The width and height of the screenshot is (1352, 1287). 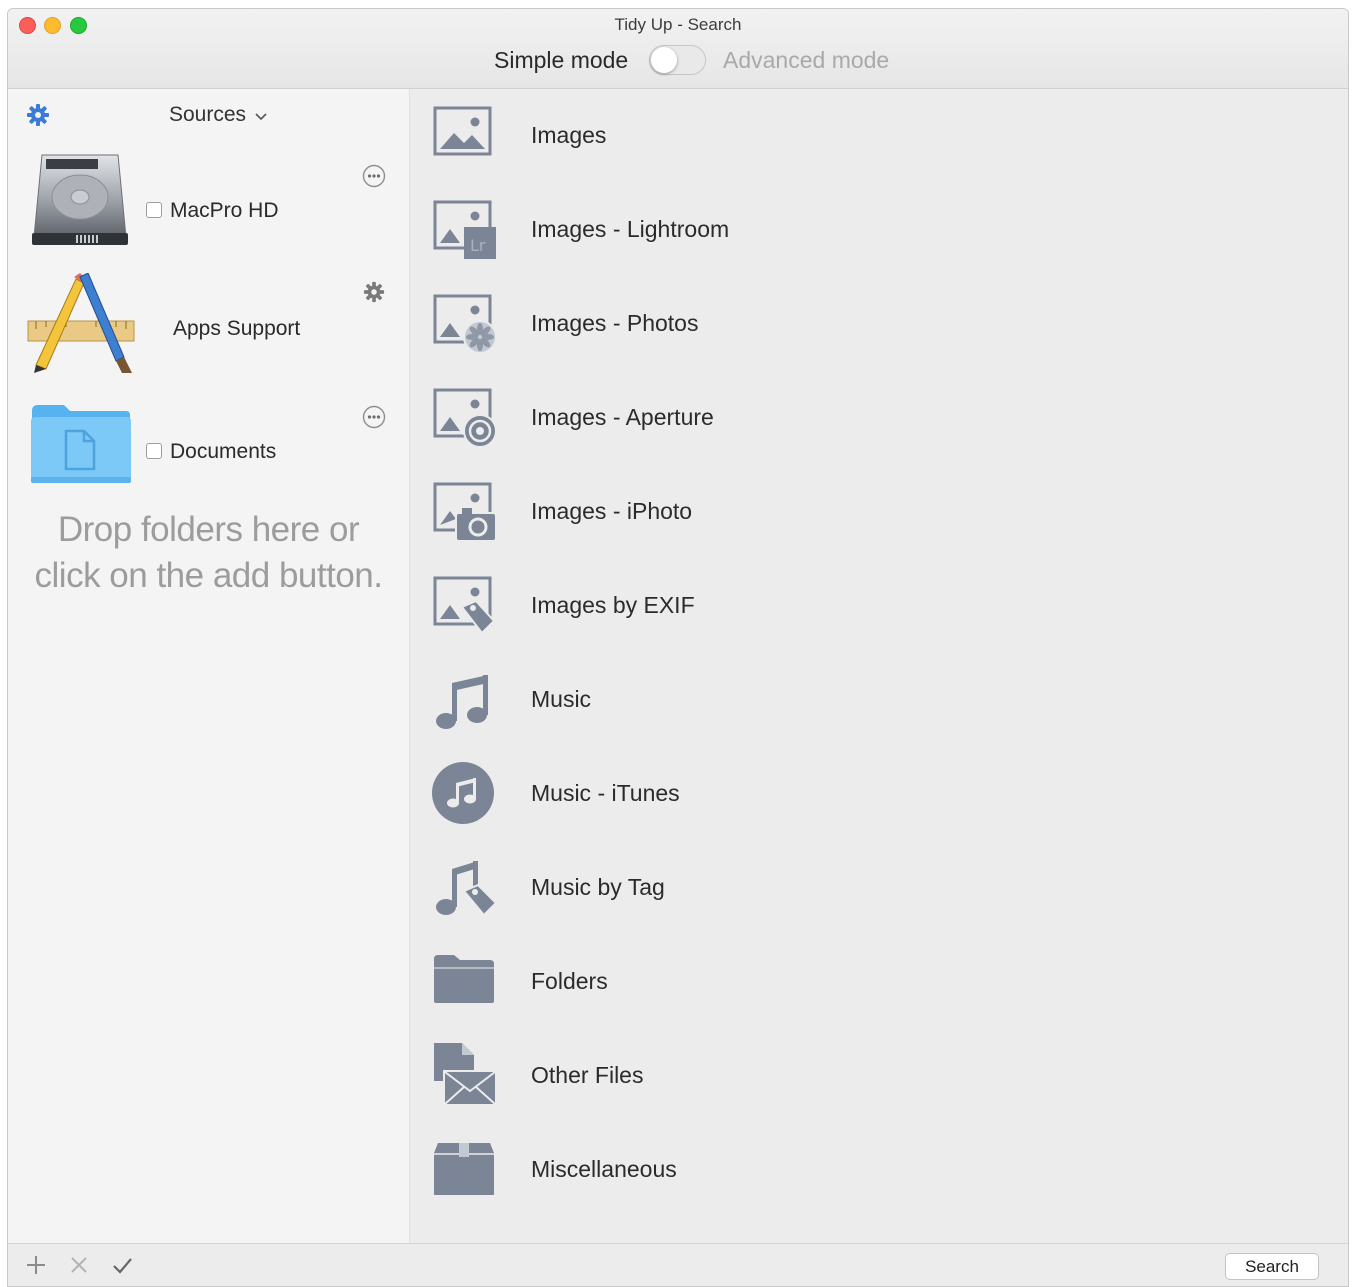 What do you see at coordinates (237, 328) in the screenshot?
I see `source-label: Apps Support` at bounding box center [237, 328].